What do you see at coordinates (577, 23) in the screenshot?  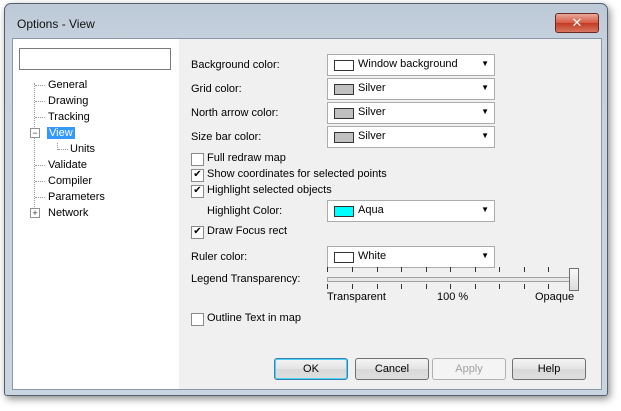 I see `close-button: ✕` at bounding box center [577, 23].